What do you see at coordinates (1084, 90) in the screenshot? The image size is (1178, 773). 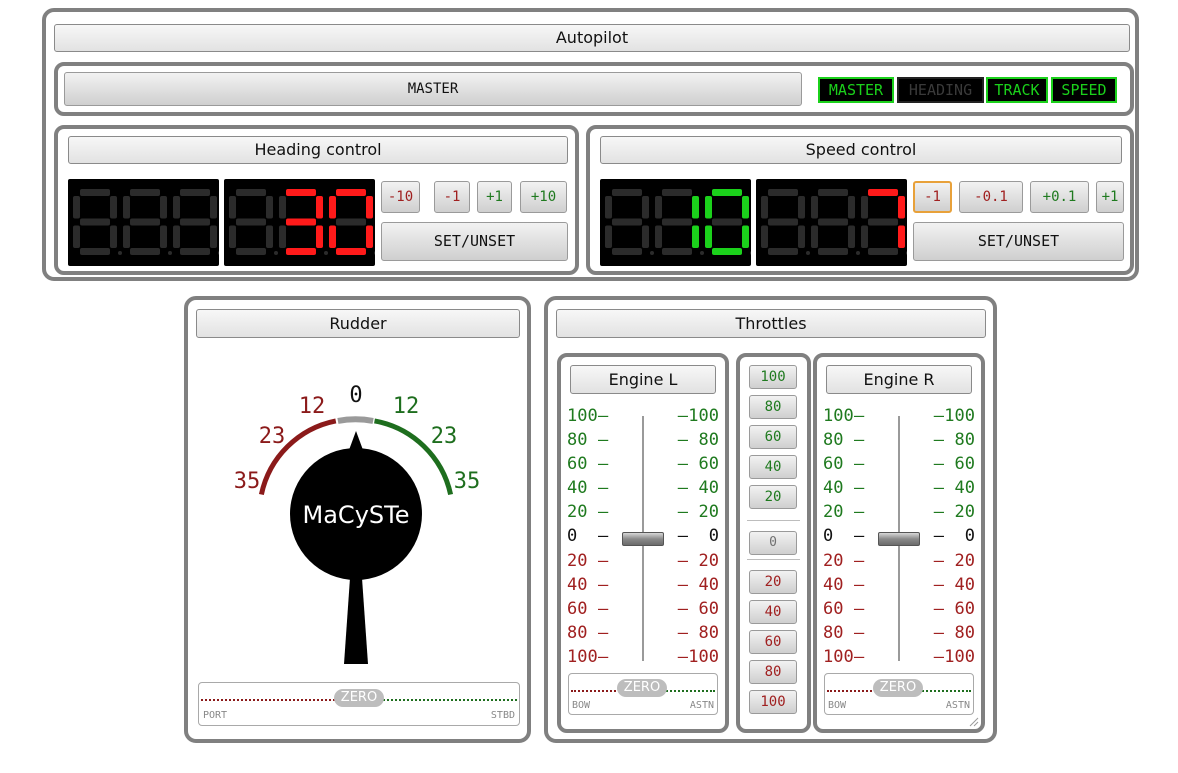 I see `mode-speed-indicator: SPEED` at bounding box center [1084, 90].